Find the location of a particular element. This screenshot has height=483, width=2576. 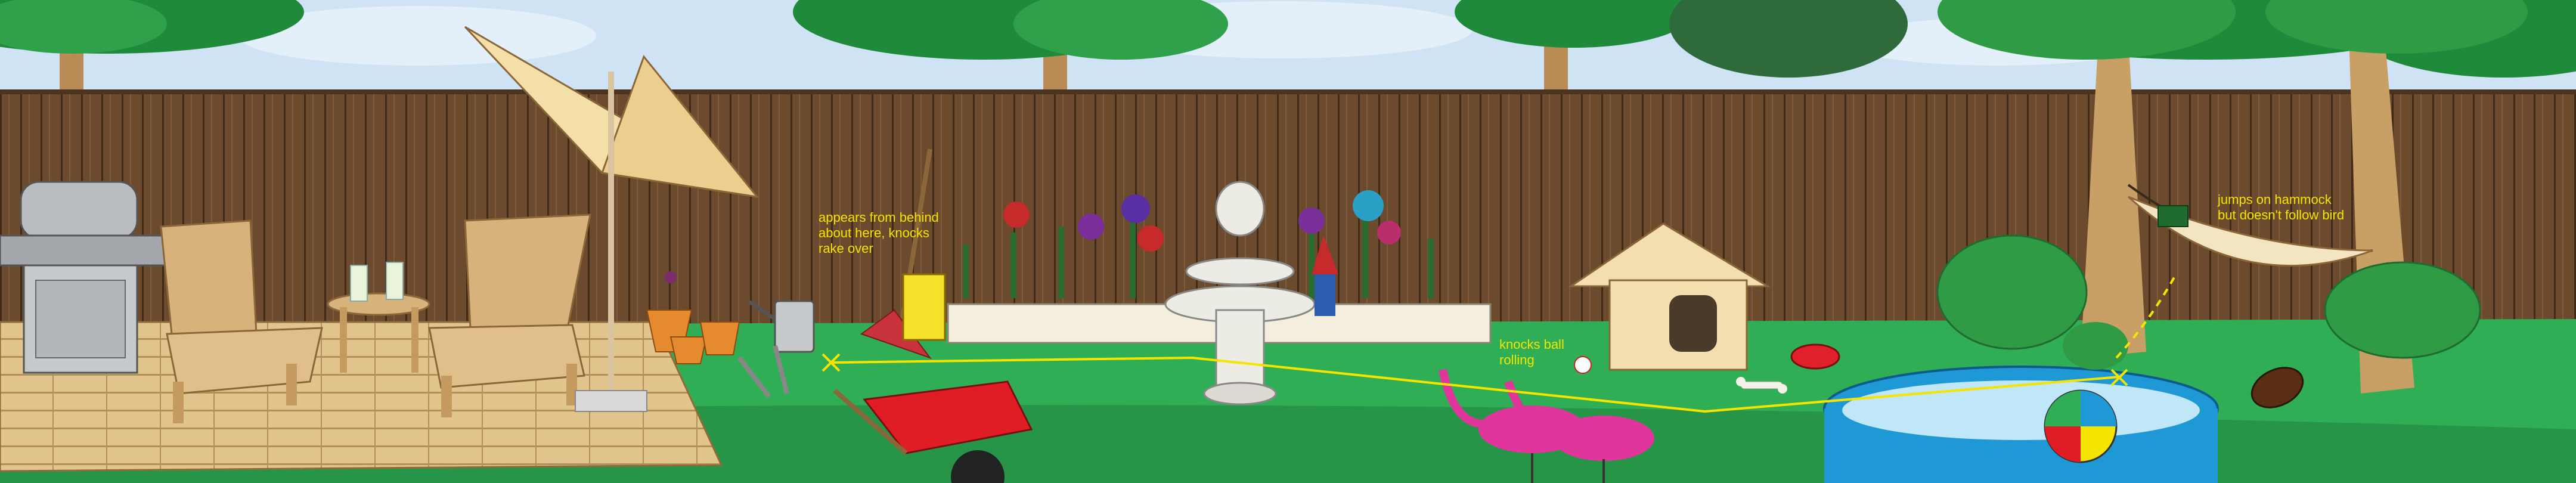

annotation-ball: knocks ball rolling is located at coordinates (1531, 352).